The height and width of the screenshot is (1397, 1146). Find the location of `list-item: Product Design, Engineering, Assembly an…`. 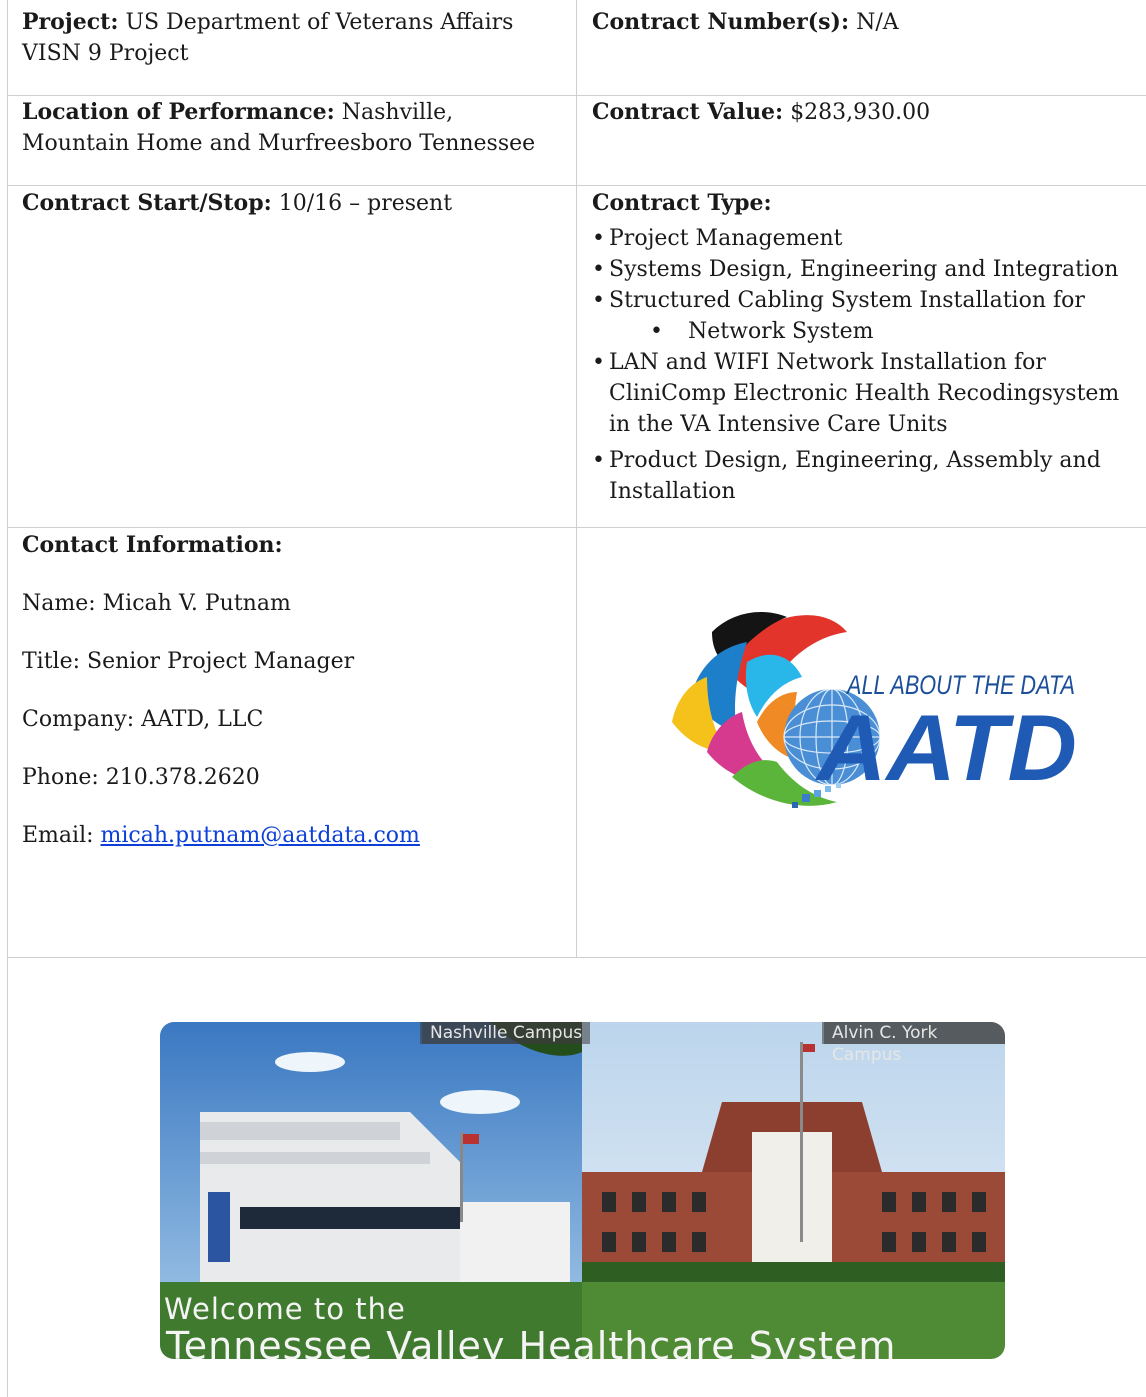

list-item: Product Design, Engineering, Assembly an… is located at coordinates (864, 476).